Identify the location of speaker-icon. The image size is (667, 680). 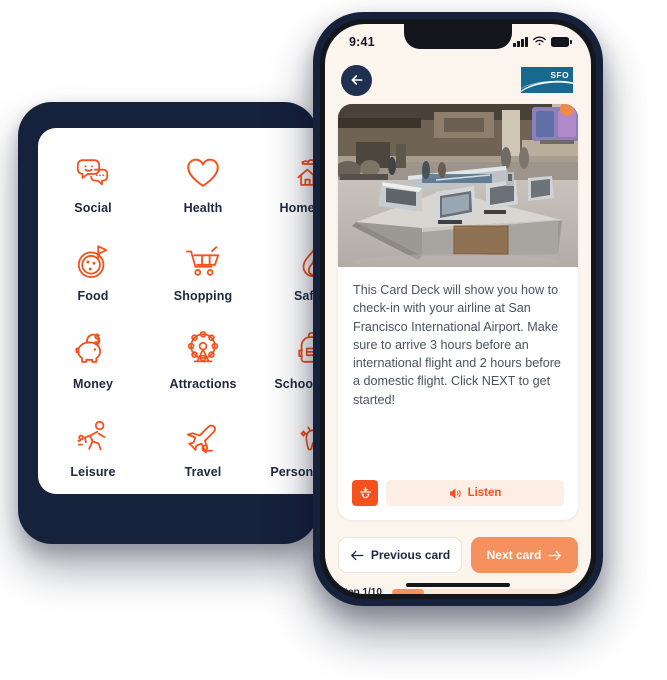
(455, 493).